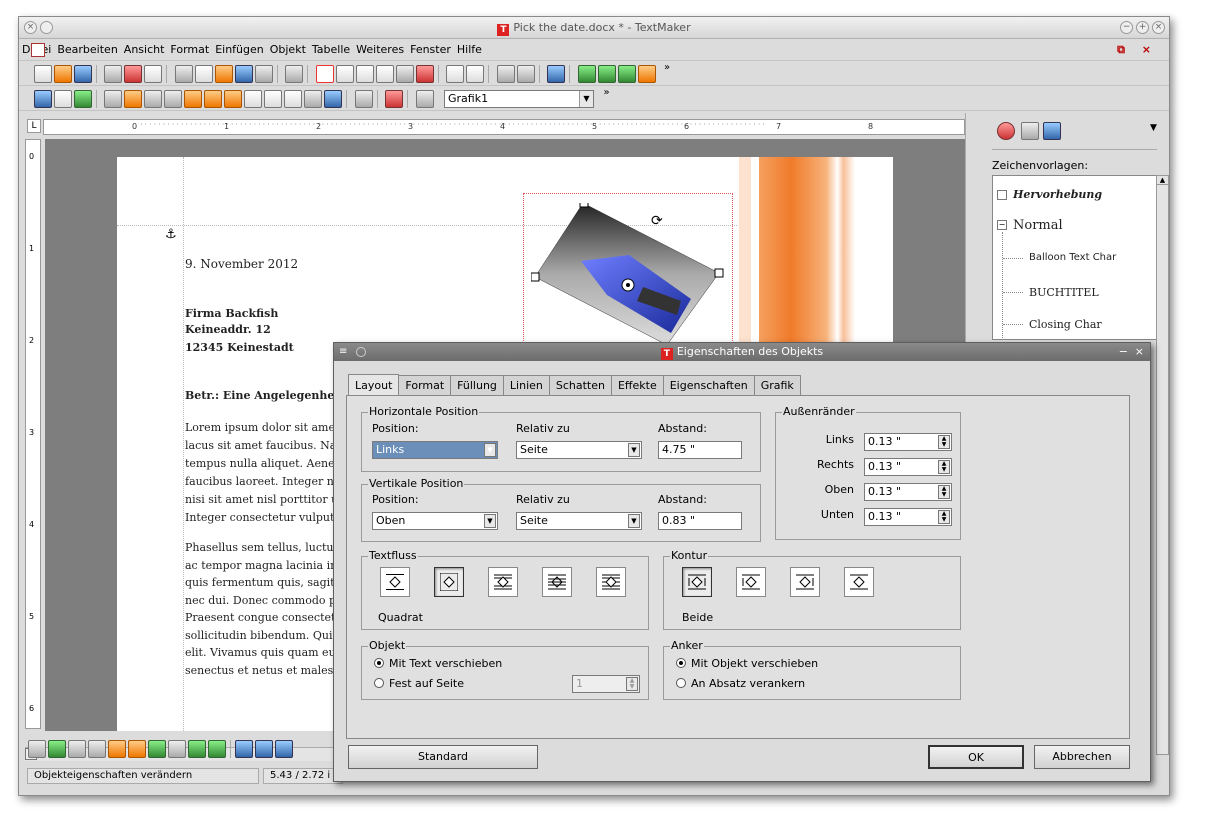 The image size is (1206, 831). Describe the element at coordinates (424, 74) in the screenshot. I see `zoom-area-icon` at that location.